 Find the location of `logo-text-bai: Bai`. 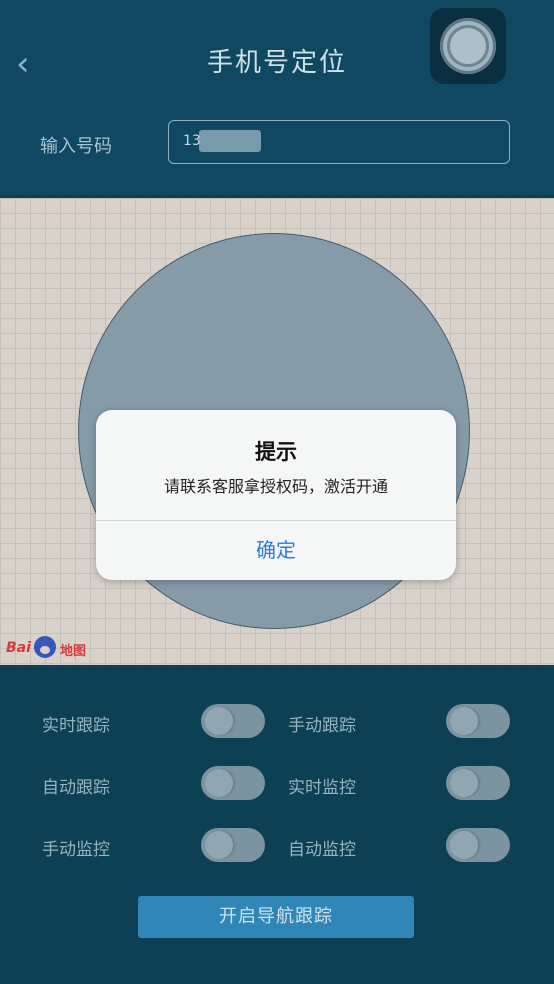

logo-text-bai: Bai is located at coordinates (18, 648).